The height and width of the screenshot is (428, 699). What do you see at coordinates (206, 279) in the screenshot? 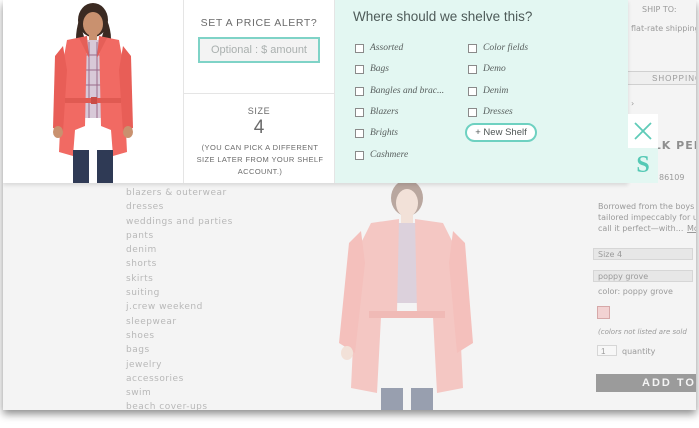
I see `nav-link: skirts` at bounding box center [206, 279].